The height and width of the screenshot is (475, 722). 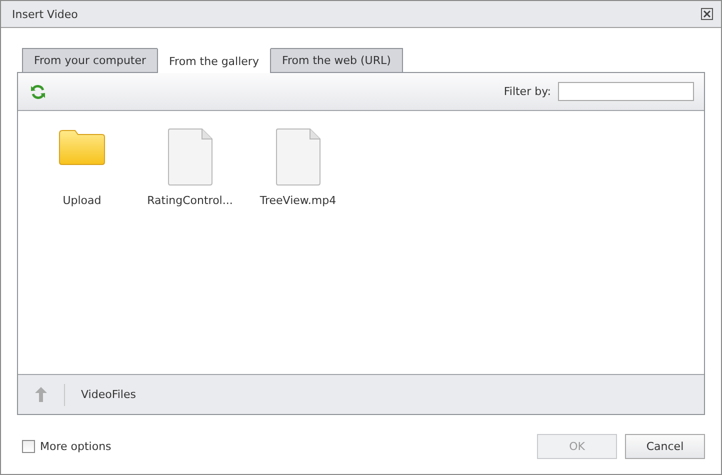 I want to click on checkbox-label: More options, so click(x=76, y=446).